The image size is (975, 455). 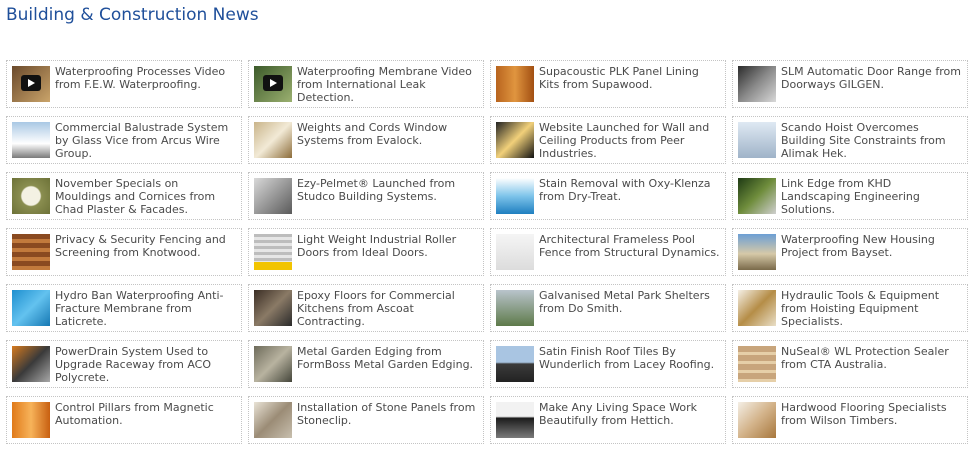 I want to click on drain-thumb, so click(x=31, y=364).